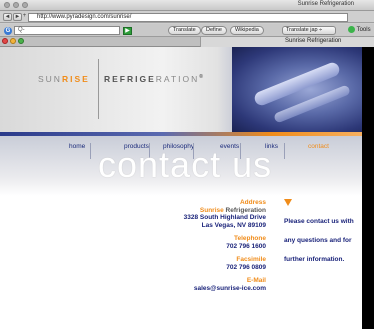 This screenshot has width=374, height=329. I want to click on add-bookmark-button: +, so click(24, 17).